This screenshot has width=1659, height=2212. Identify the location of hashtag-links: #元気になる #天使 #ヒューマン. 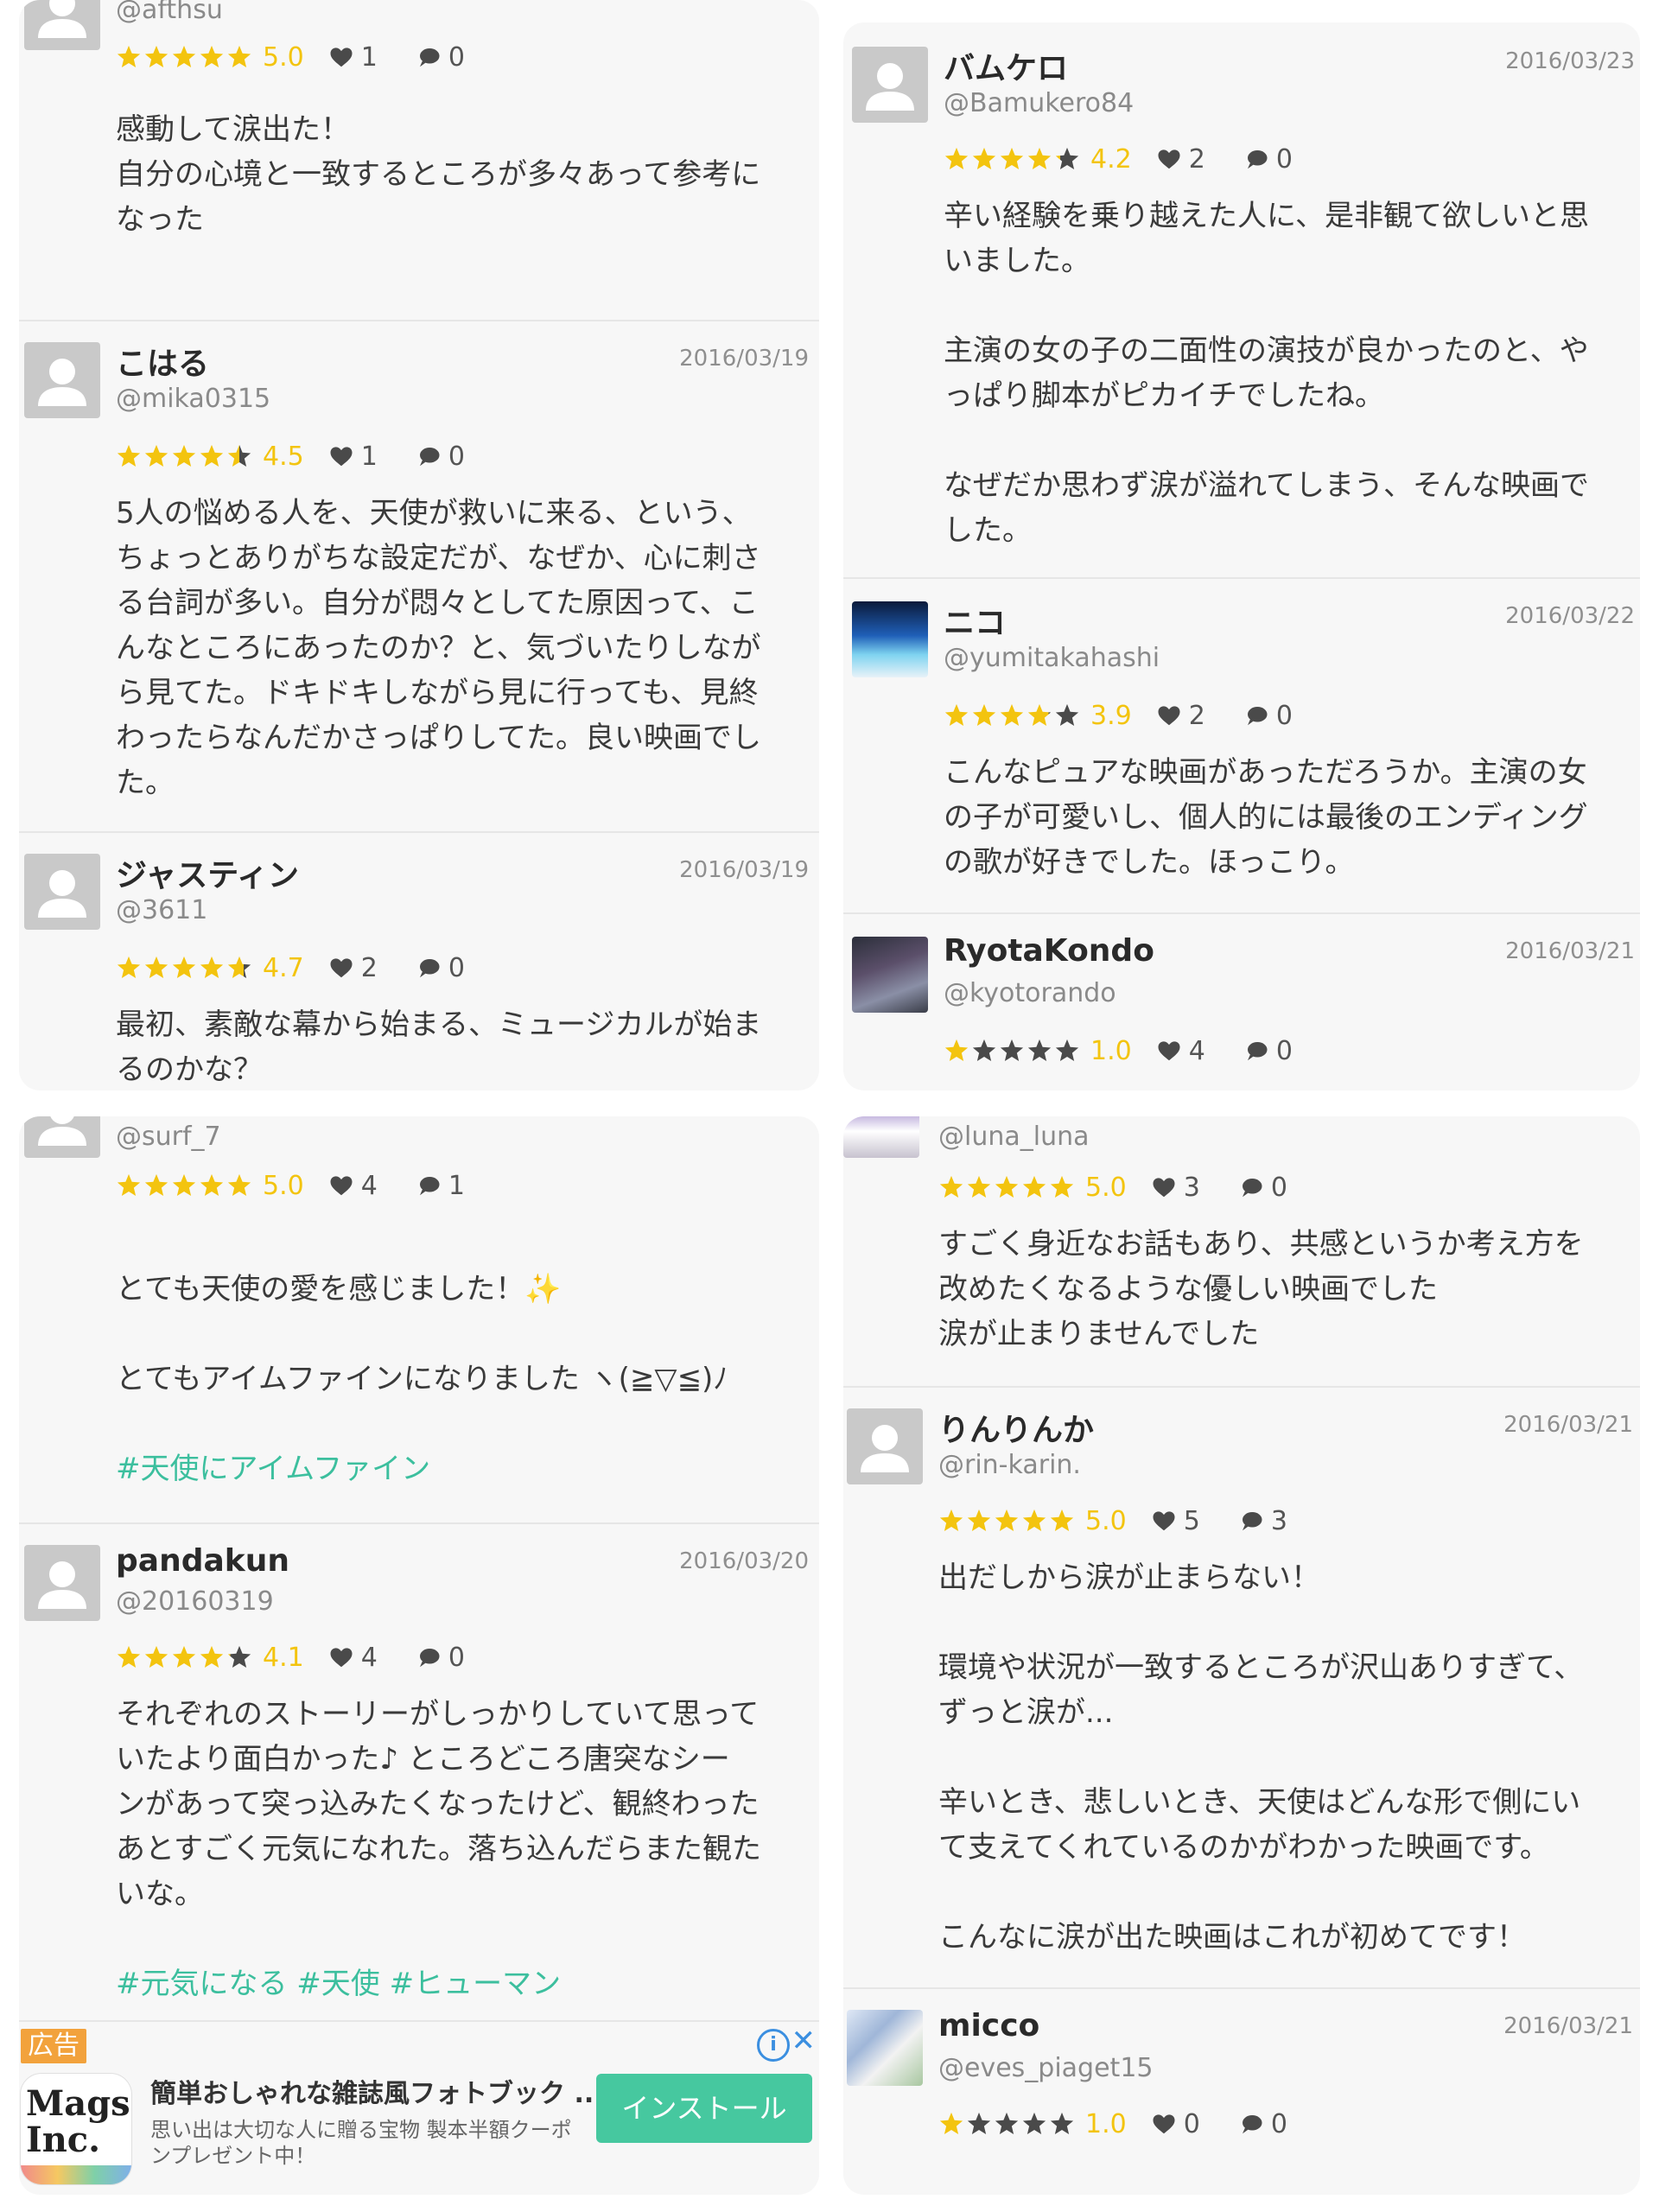
(466, 1983).